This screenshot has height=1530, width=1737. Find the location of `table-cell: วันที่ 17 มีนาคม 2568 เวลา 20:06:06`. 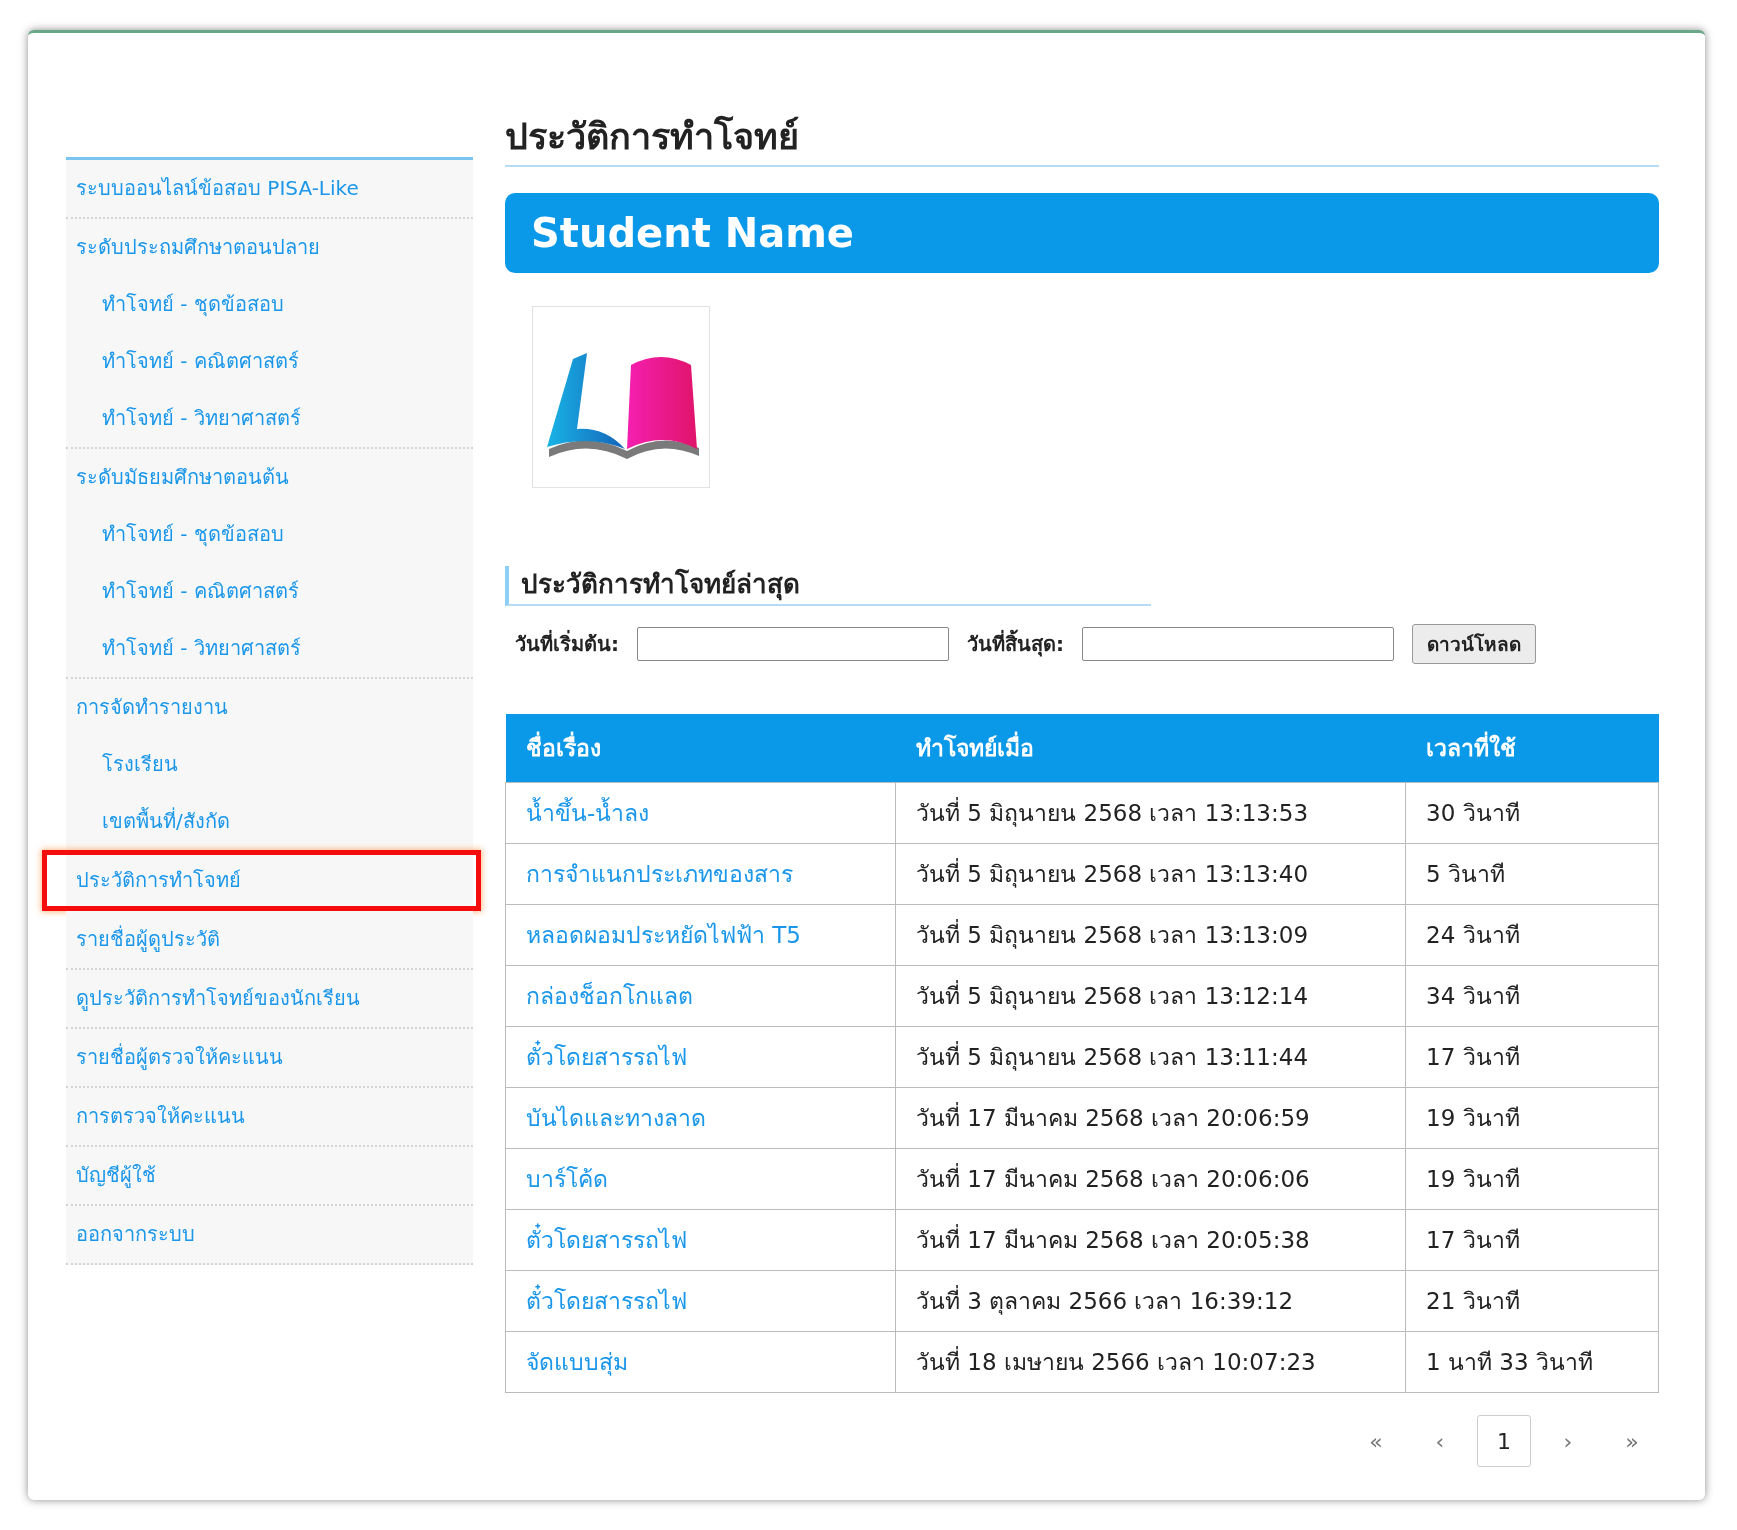

table-cell: วันที่ 17 มีนาคม 2568 เวลา 20:06:06 is located at coordinates (1150, 1179).